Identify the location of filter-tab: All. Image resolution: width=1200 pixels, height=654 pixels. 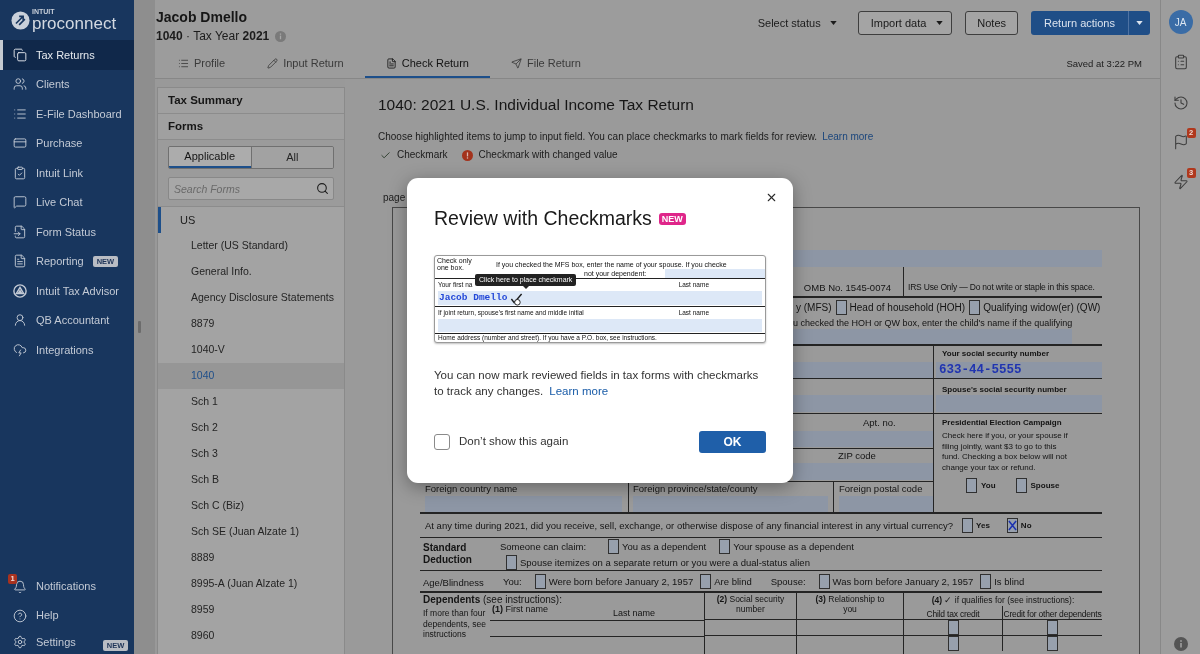
(291, 157).